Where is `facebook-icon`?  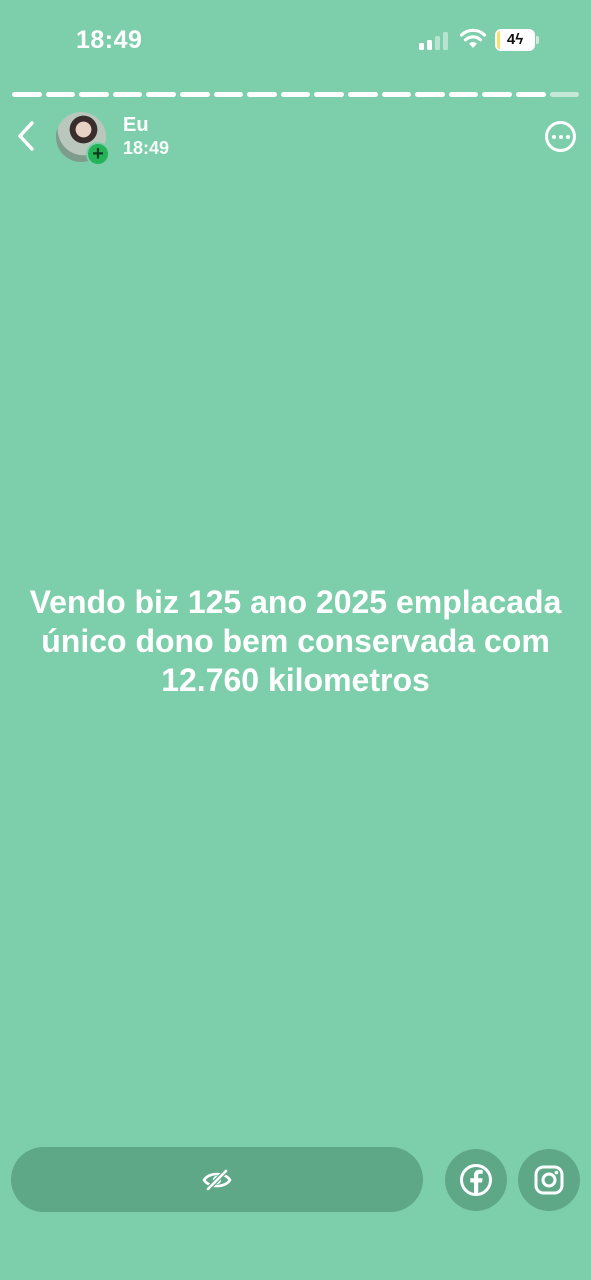 facebook-icon is located at coordinates (476, 1180).